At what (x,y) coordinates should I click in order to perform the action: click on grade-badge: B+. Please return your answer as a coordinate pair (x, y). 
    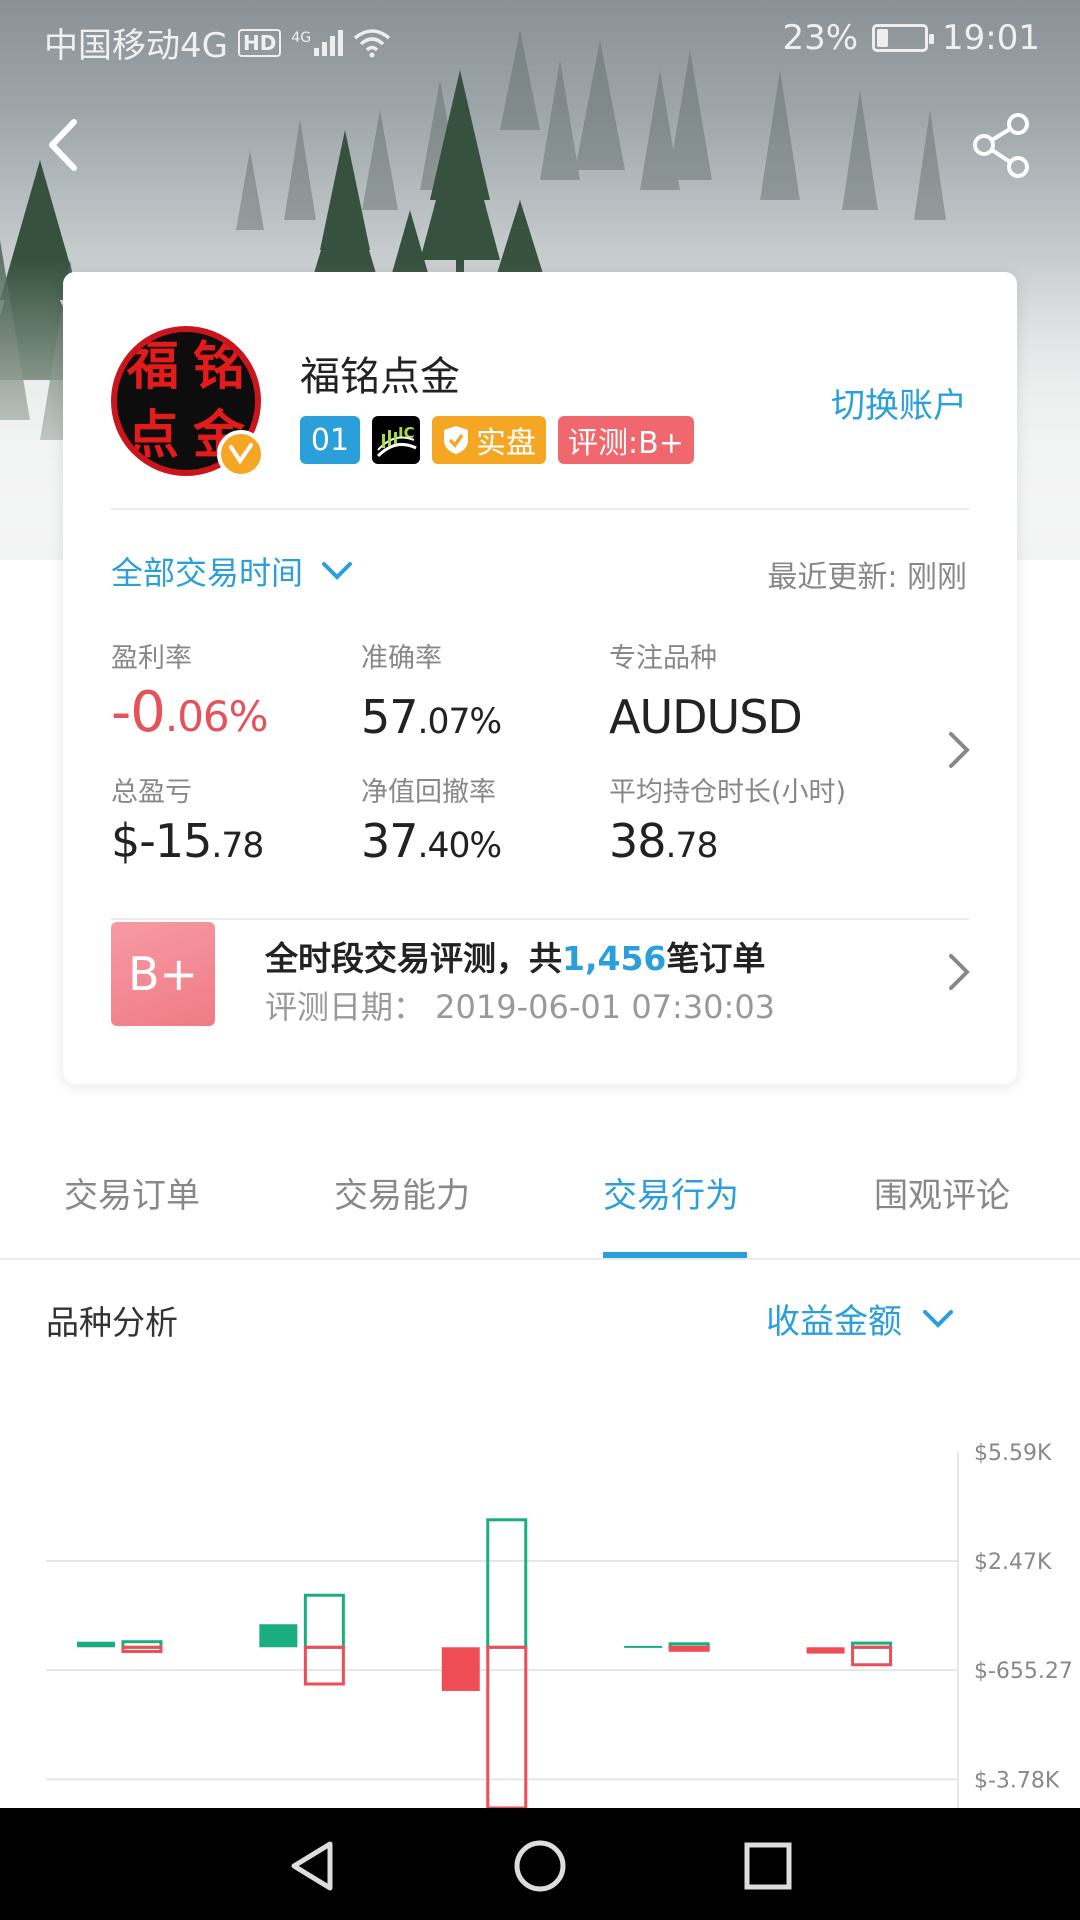
    Looking at the image, I should click on (163, 974).